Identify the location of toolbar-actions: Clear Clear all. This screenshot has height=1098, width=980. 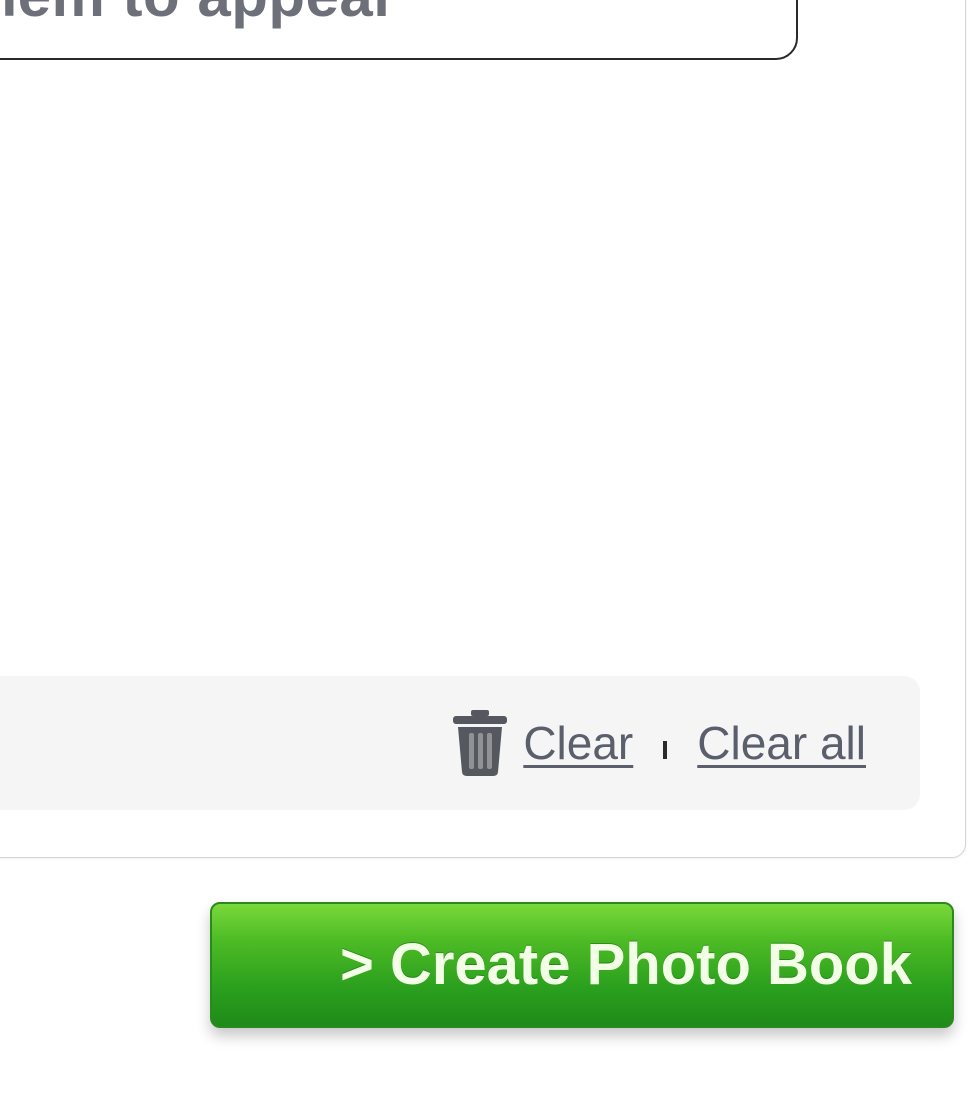
(657, 743).